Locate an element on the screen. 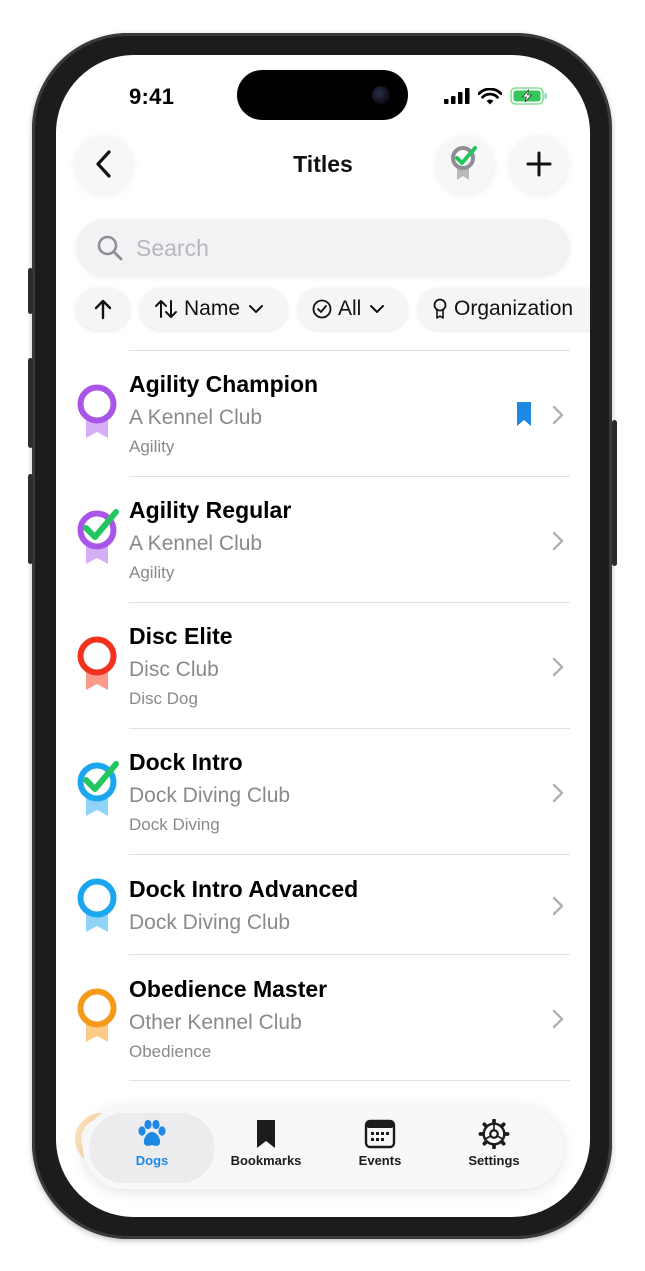 Image resolution: width=645 pixels, height=1271 pixels. dynamic-island is located at coordinates (322, 95).